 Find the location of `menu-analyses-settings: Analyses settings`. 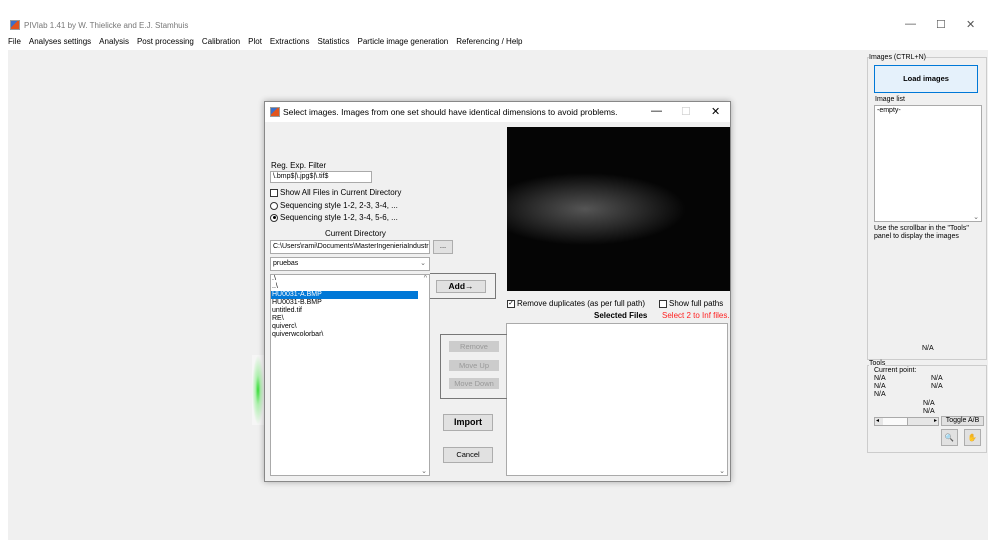

menu-analyses-settings: Analyses settings is located at coordinates (60, 41).